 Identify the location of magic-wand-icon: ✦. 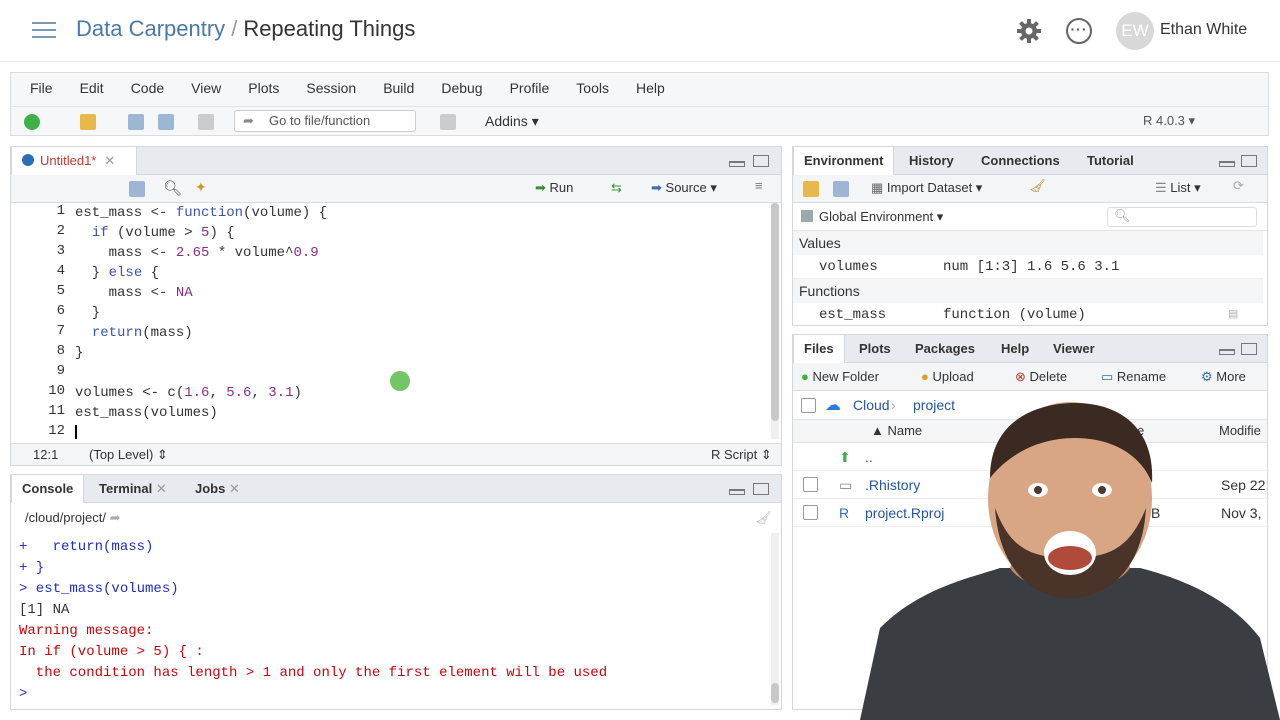
(201, 187).